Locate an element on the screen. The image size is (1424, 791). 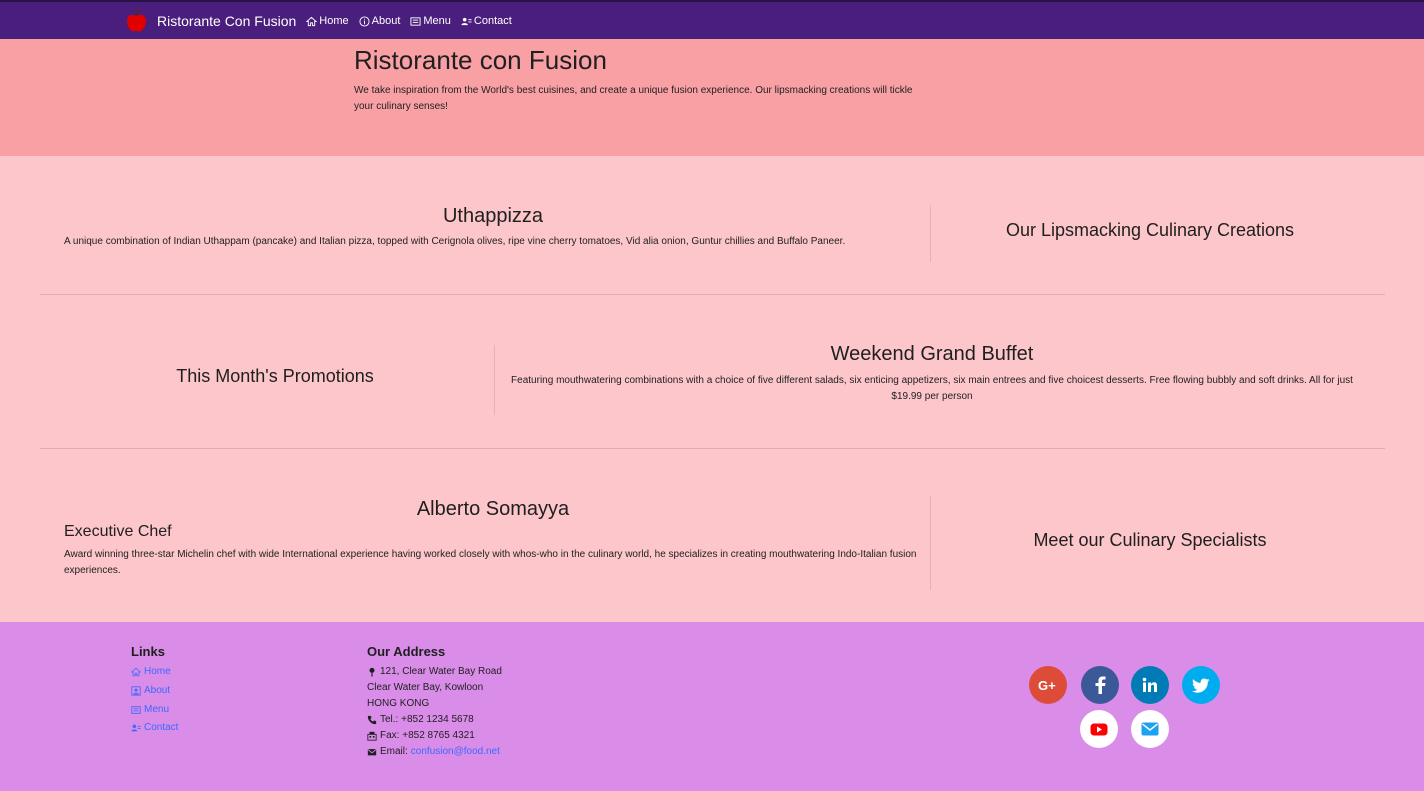
address-email: Email: confusion@food.net is located at coordinates (433, 751).